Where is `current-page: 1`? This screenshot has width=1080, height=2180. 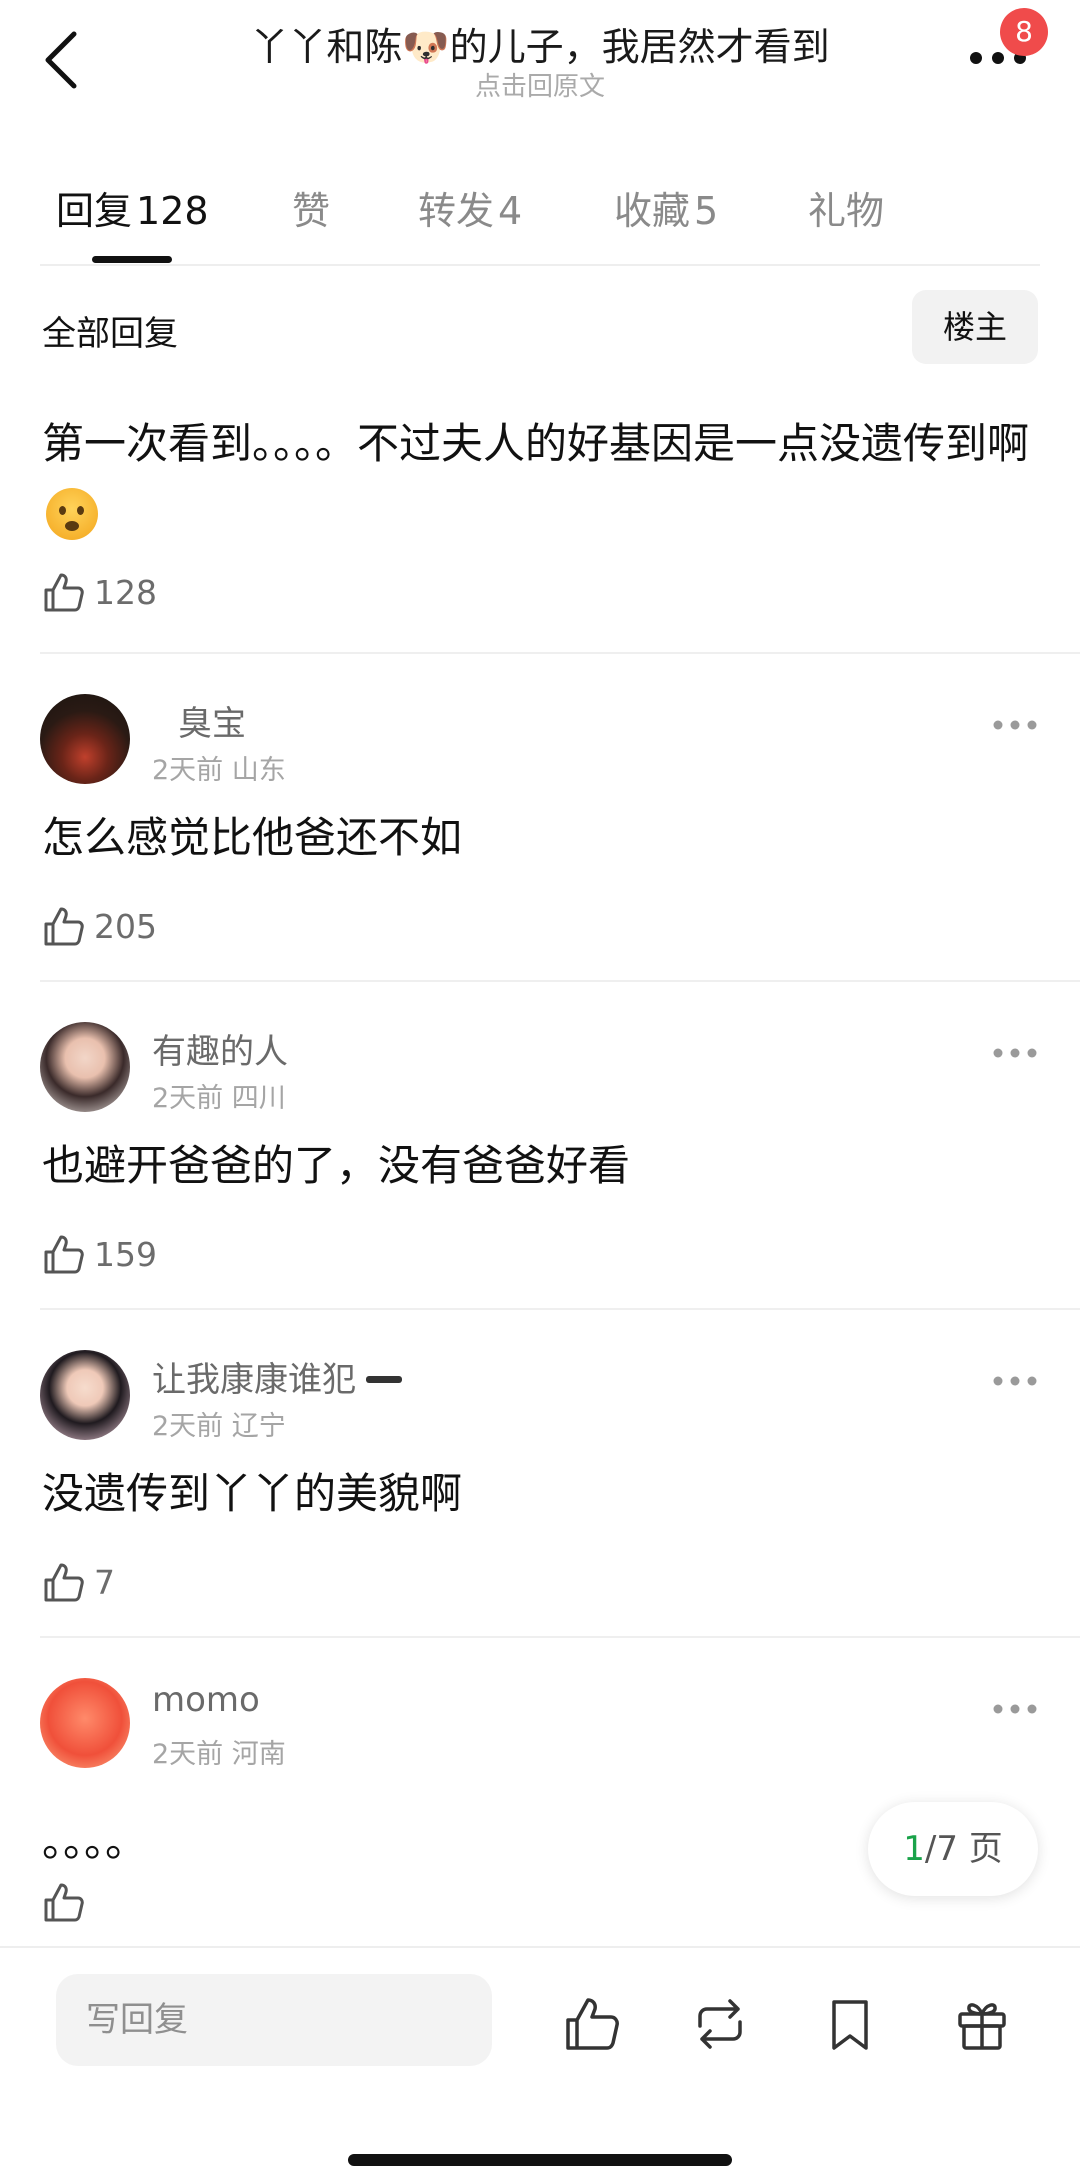 current-page: 1 is located at coordinates (914, 1849).